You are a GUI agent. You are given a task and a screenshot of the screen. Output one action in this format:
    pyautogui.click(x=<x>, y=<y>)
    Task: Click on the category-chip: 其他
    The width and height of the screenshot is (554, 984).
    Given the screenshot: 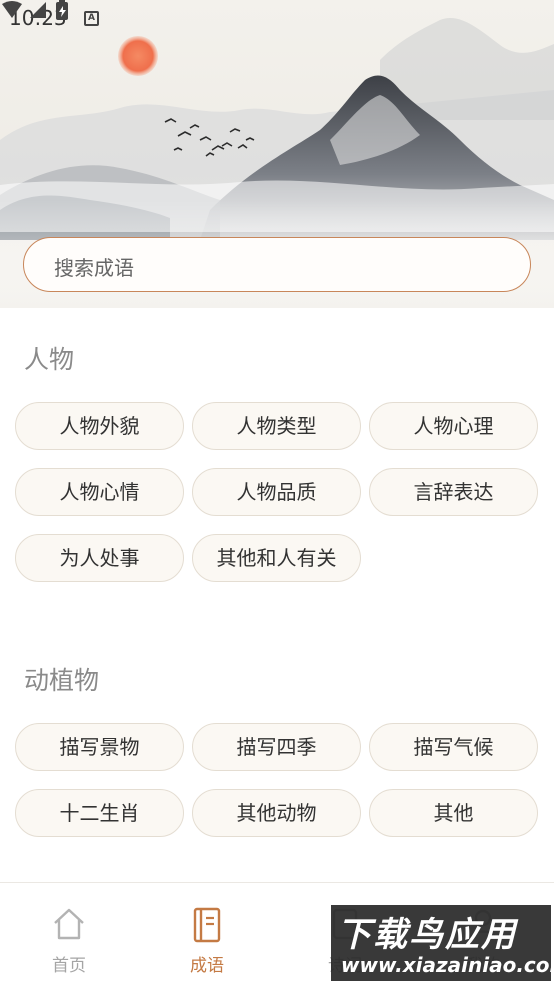 What is the action you would take?
    pyautogui.click(x=453, y=813)
    